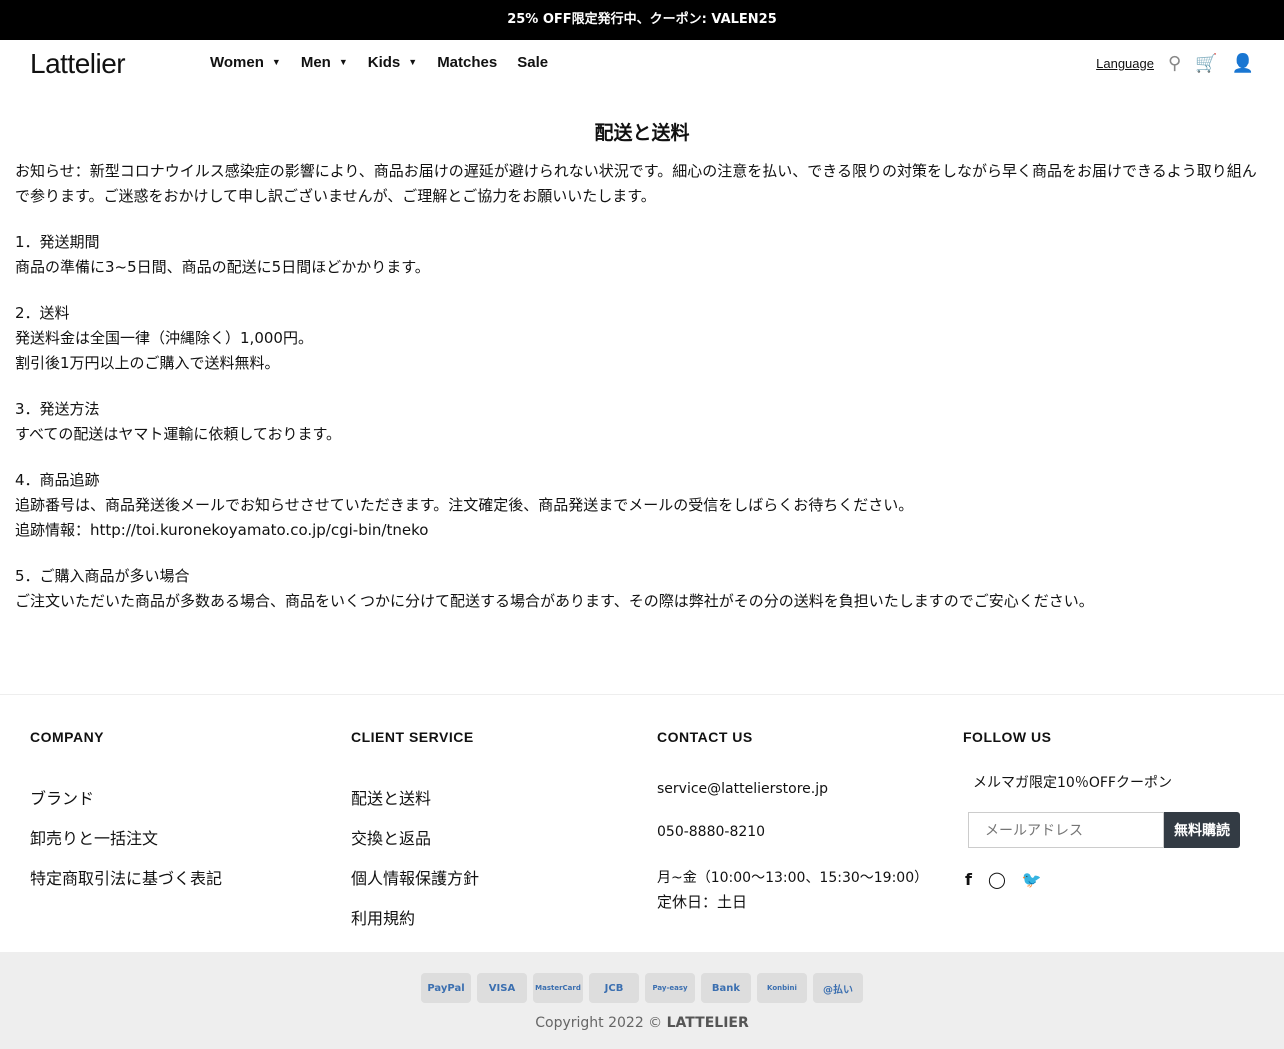 The width and height of the screenshot is (1284, 1049). What do you see at coordinates (558, 988) in the screenshot?
I see `payment-2-icon: MasterCard` at bounding box center [558, 988].